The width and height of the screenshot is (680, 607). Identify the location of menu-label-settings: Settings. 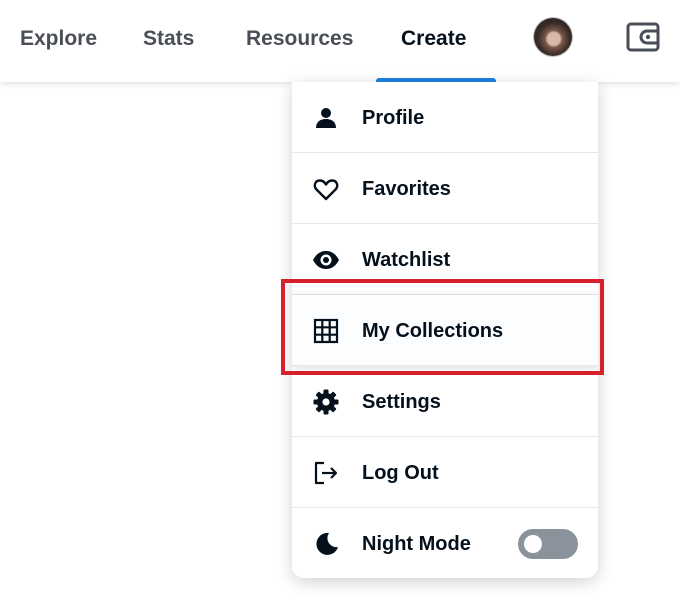
(401, 402).